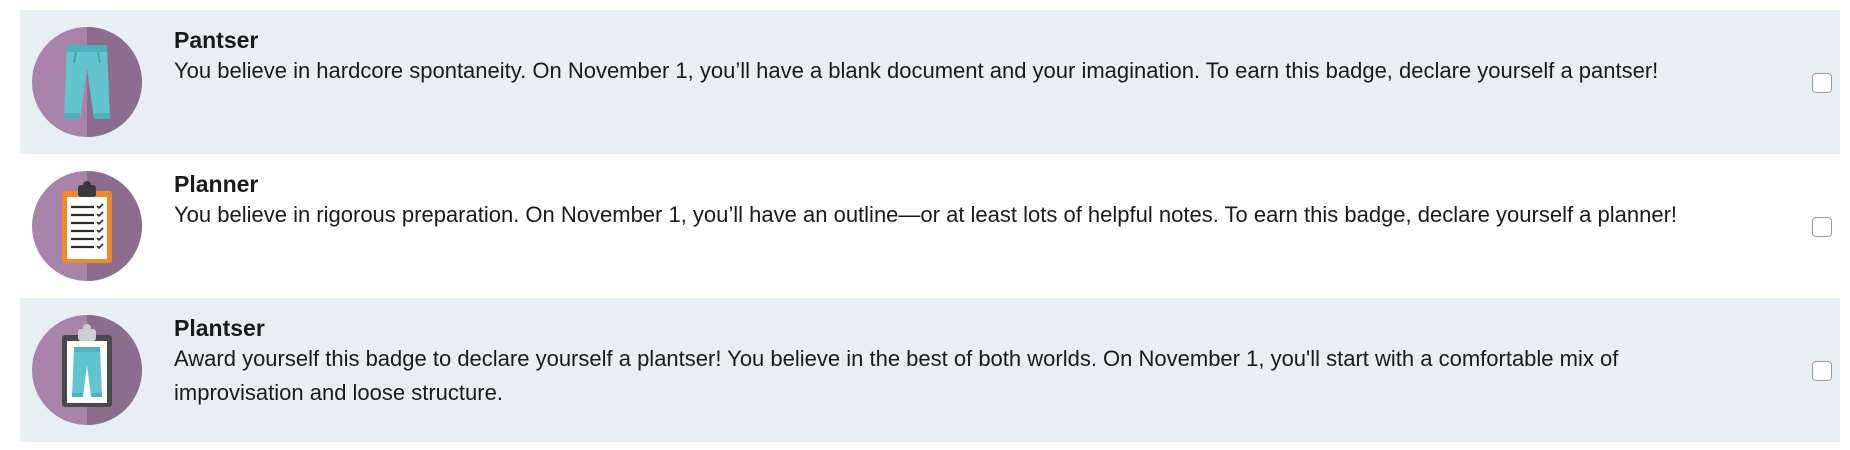  I want to click on badge-title: Plantser, so click(219, 328).